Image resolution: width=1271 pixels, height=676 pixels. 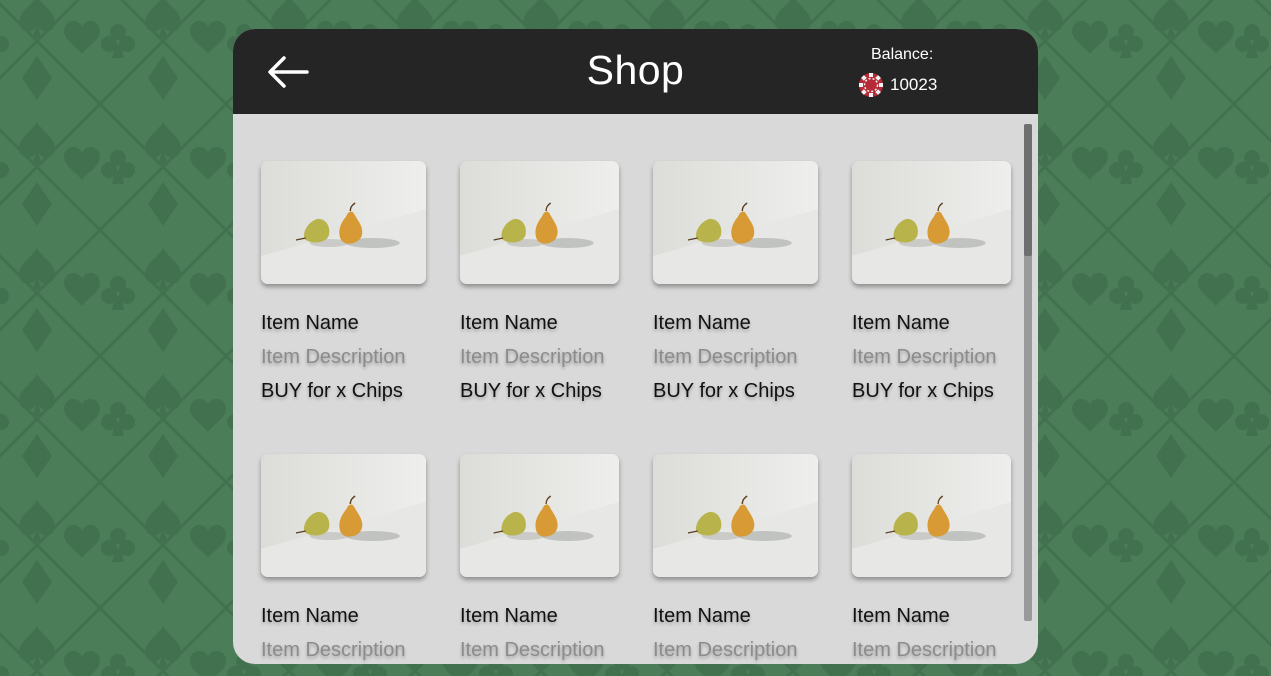 I want to click on poker-chip-icon, so click(x=871, y=85).